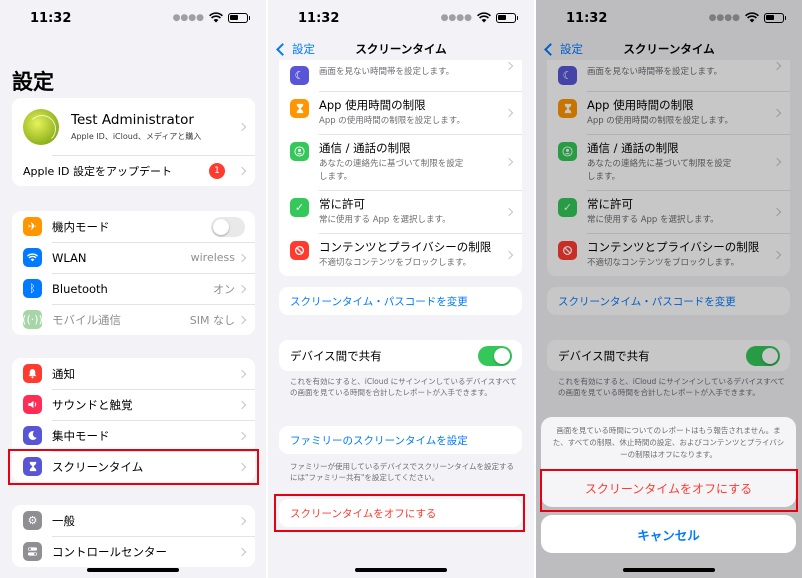  I want to click on communication-limits-title: 通信 / 通話の制限, so click(365, 148).